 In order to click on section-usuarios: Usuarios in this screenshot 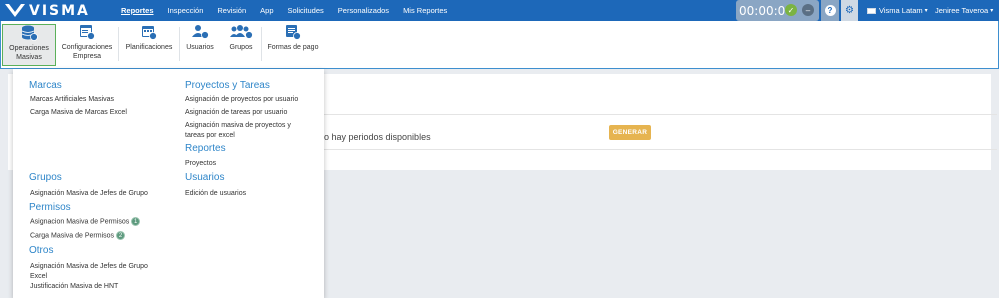, I will do `click(205, 177)`.